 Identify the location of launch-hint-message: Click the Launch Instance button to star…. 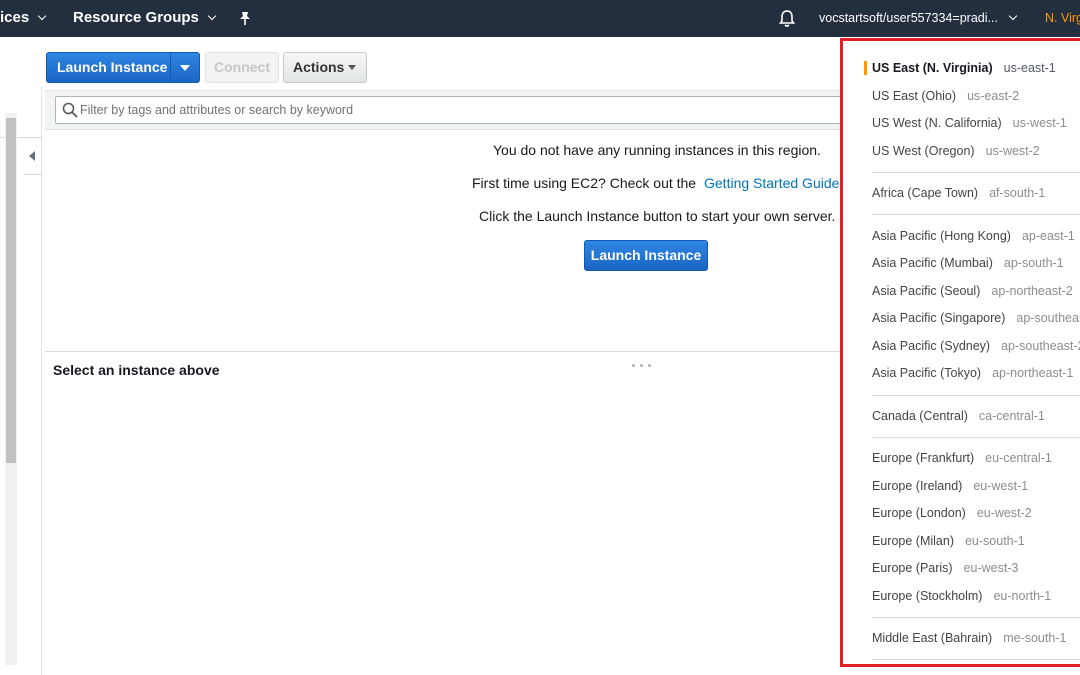
(657, 216).